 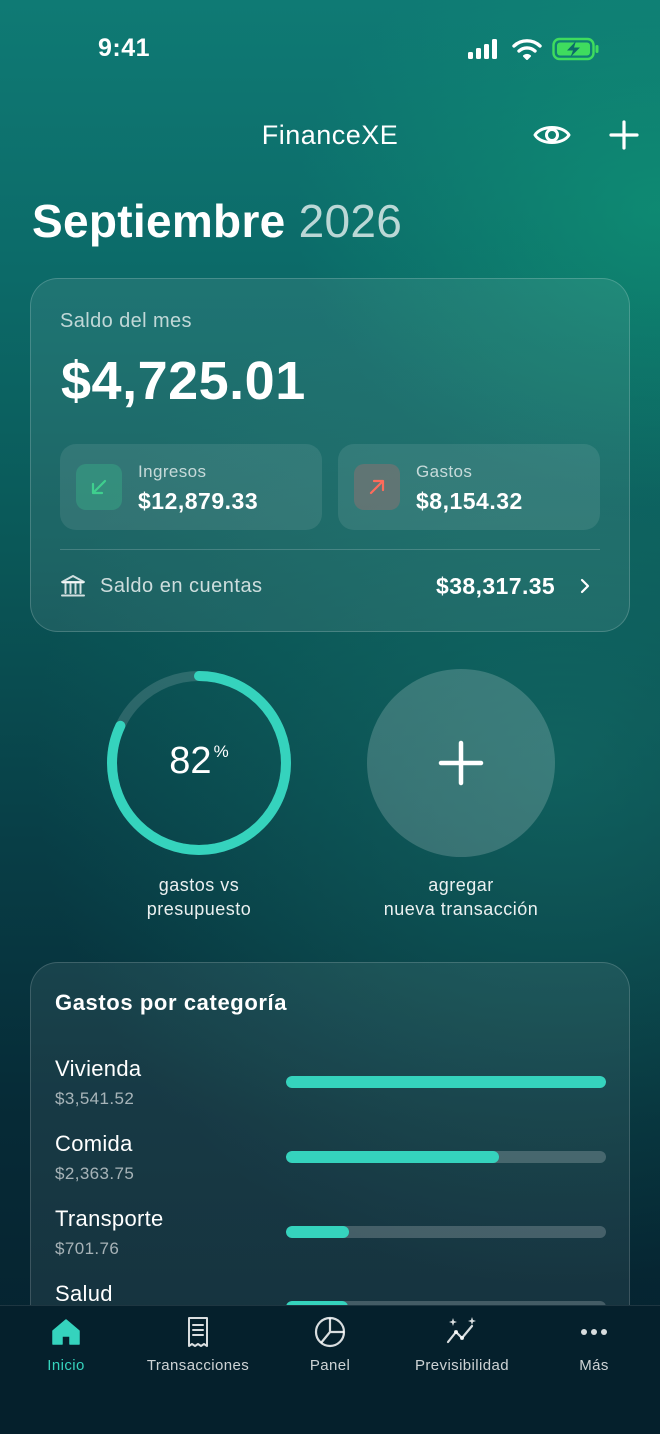 What do you see at coordinates (98, 1069) in the screenshot?
I see `category-name: Vivienda` at bounding box center [98, 1069].